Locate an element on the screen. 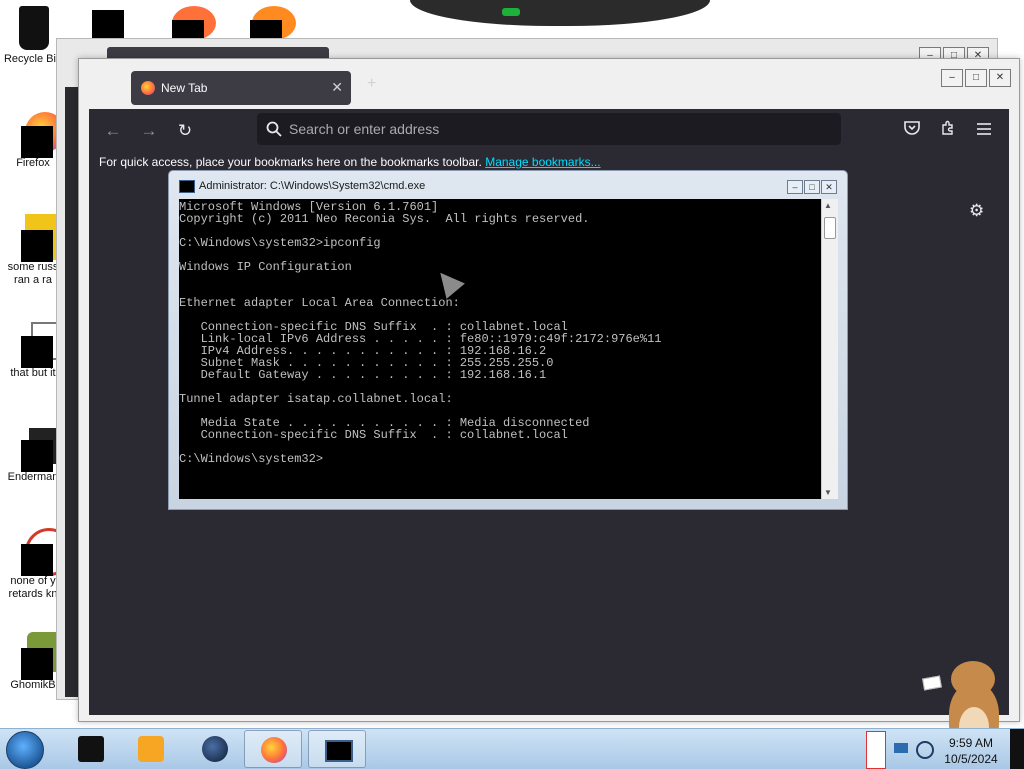  new-tab-button: + is located at coordinates (371, 84).